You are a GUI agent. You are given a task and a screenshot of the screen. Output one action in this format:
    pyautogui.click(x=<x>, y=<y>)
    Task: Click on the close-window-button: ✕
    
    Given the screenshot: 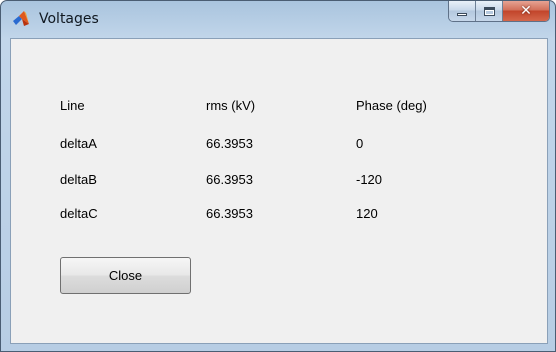 What is the action you would take?
    pyautogui.click(x=526, y=11)
    